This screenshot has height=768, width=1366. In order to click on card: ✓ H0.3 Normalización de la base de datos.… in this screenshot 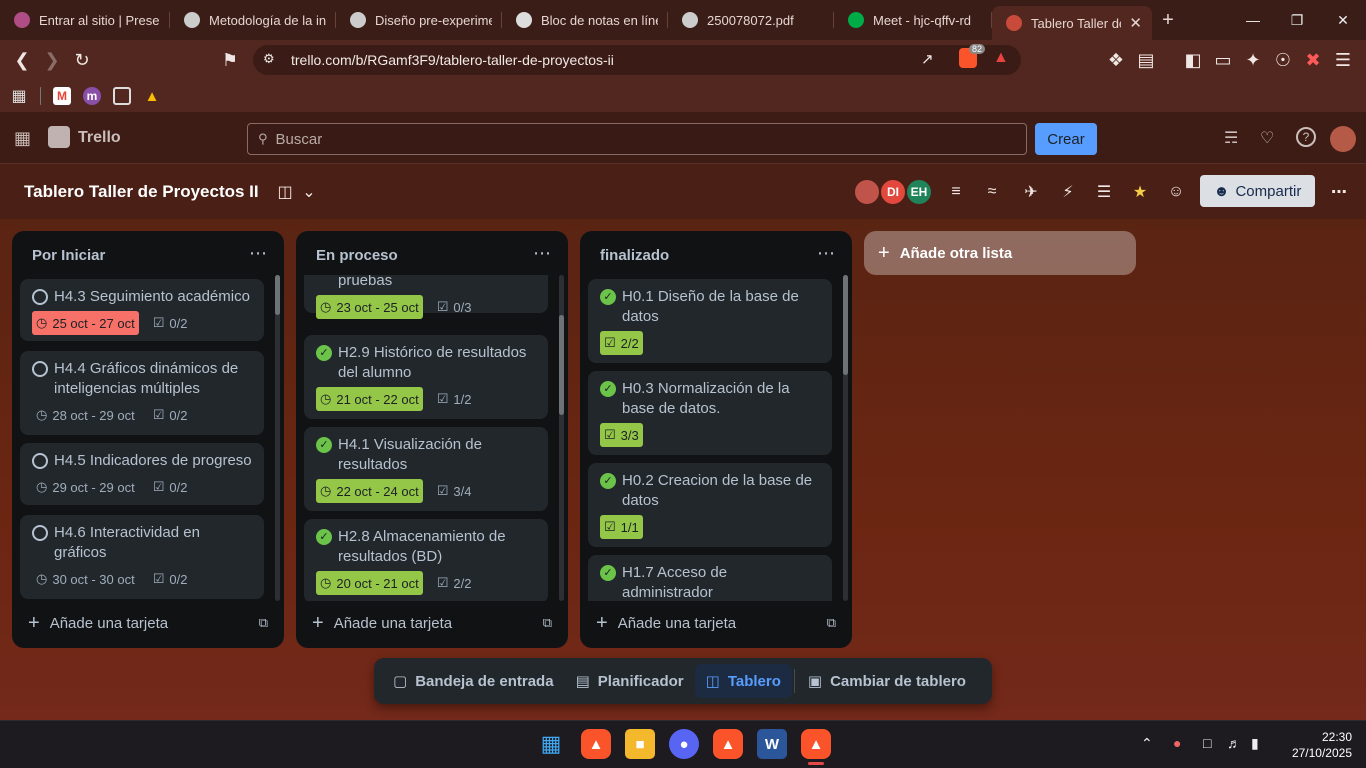, I will do `click(710, 413)`.